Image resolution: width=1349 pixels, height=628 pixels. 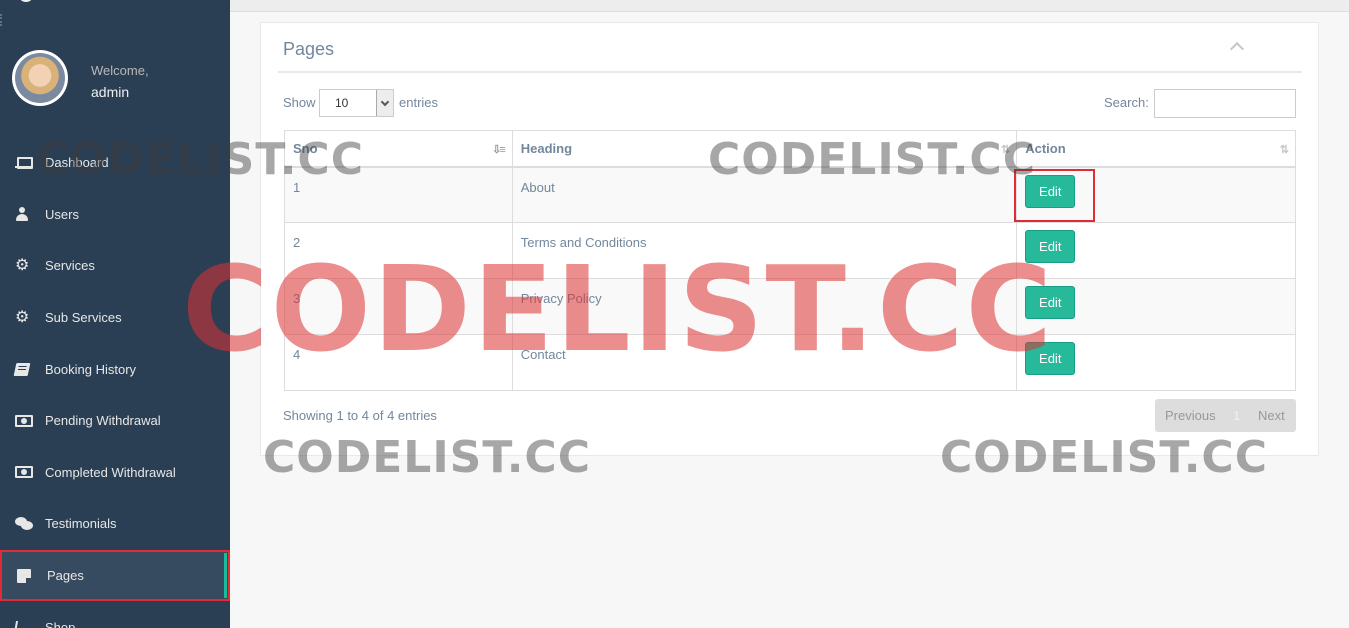 What do you see at coordinates (115, 215) in the screenshot?
I see `sidebar-item-users: Users` at bounding box center [115, 215].